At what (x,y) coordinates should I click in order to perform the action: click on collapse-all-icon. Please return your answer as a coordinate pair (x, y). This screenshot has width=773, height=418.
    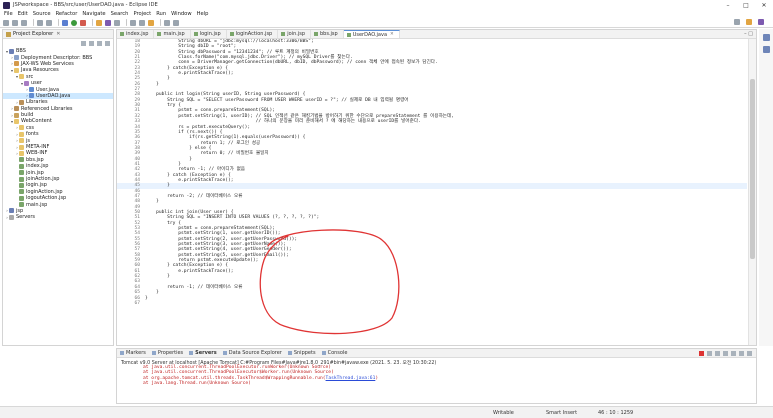
    Looking at the image, I should click on (83, 43).